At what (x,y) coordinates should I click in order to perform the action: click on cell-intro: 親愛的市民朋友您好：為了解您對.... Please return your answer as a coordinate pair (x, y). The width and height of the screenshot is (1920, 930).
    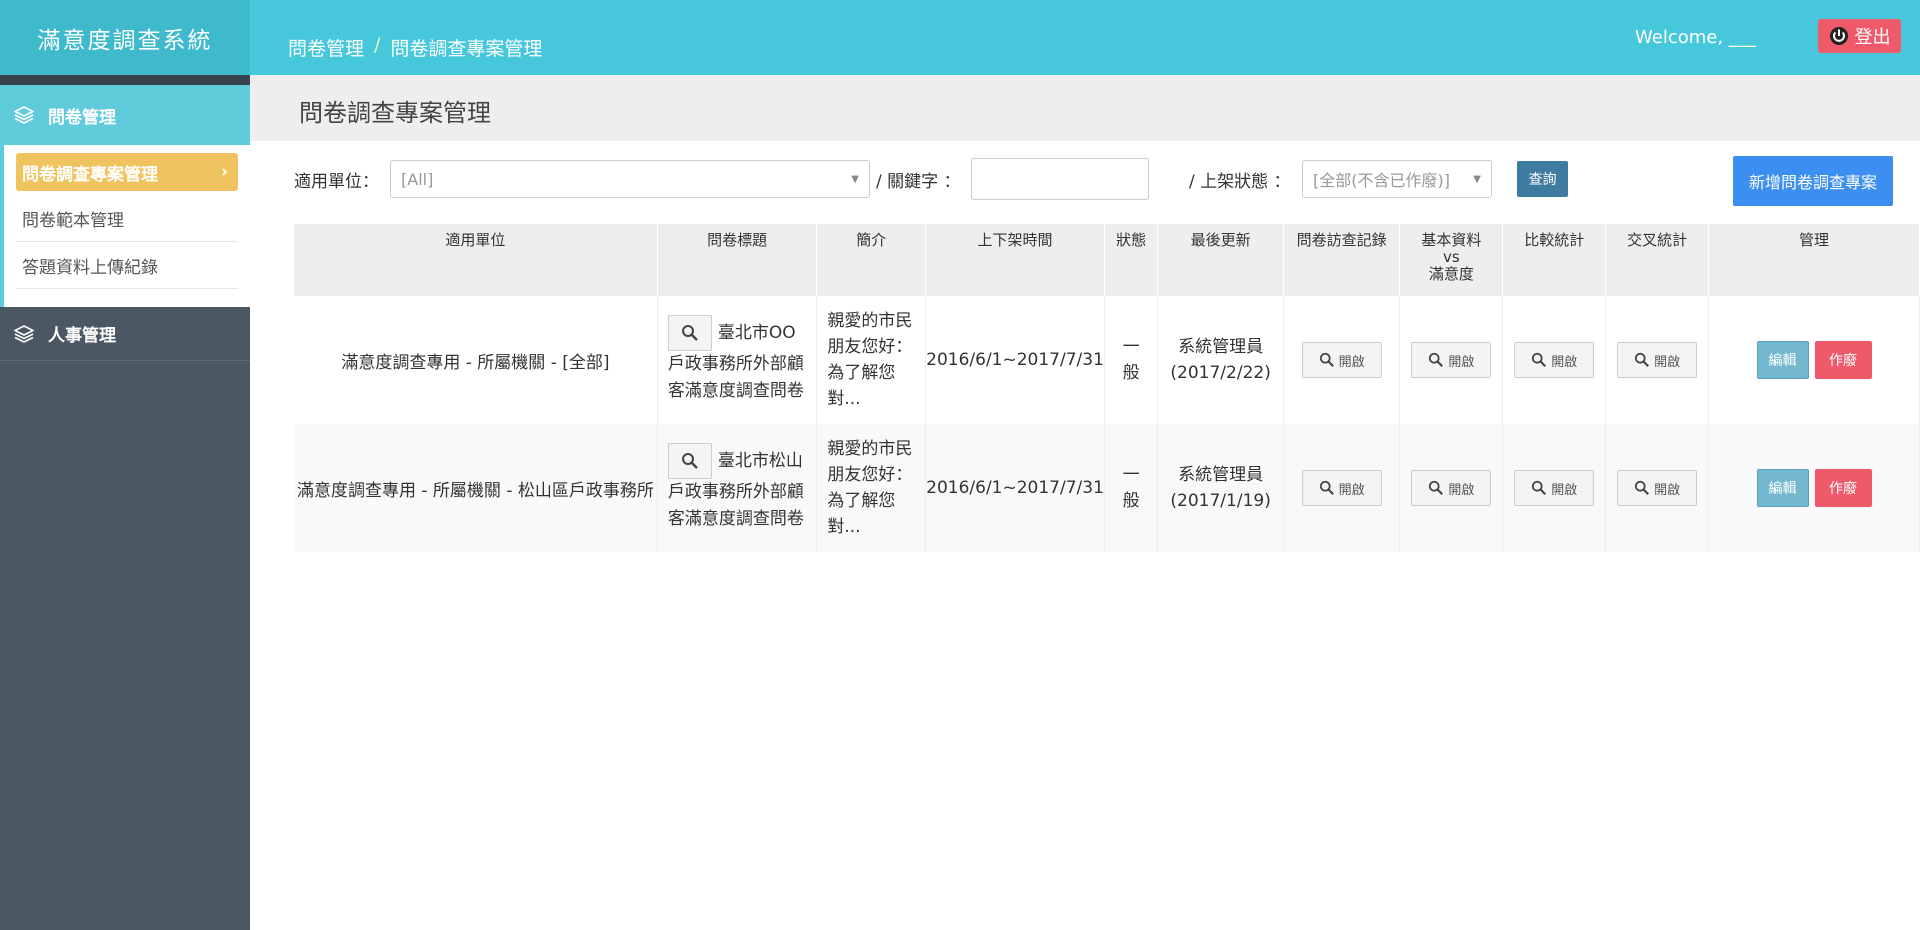
    Looking at the image, I should click on (871, 488).